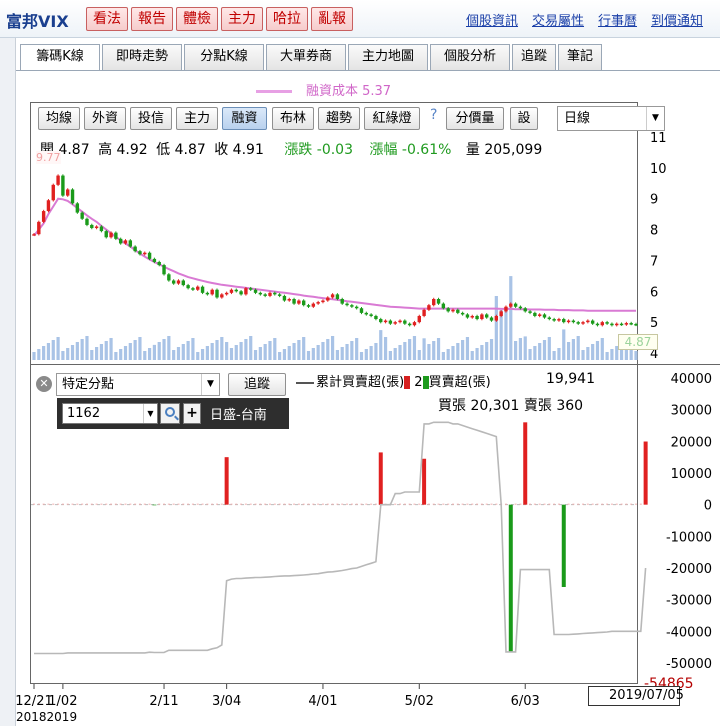 Image resolution: width=720 pixels, height=726 pixels. I want to click on cumulative-legend-label: 累計買賣超(張), so click(360, 382).